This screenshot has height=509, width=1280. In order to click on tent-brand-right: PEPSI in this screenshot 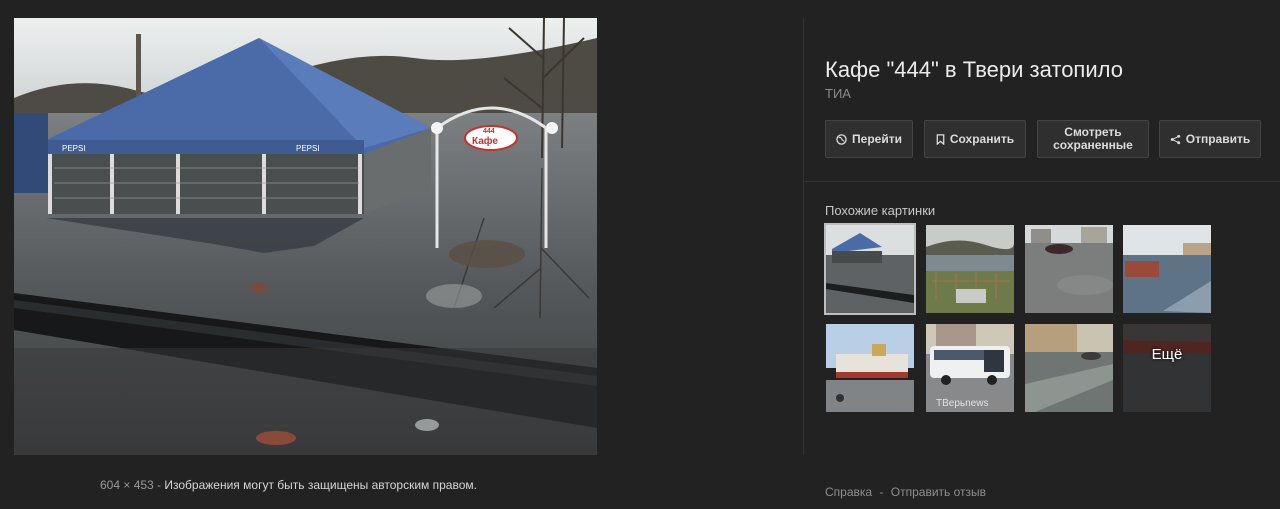, I will do `click(308, 148)`.